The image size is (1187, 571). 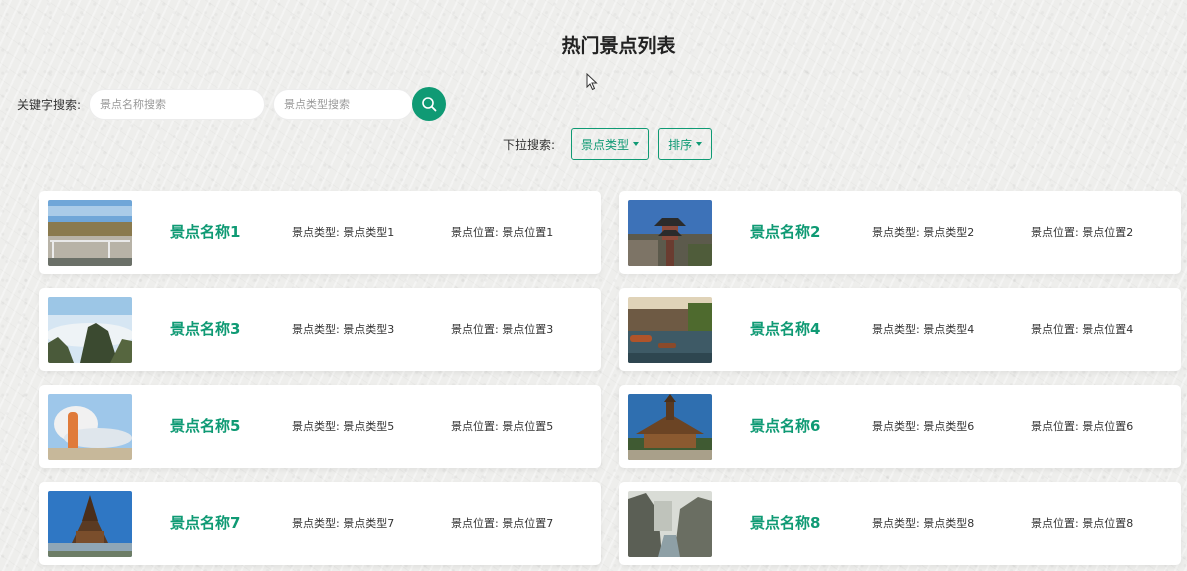 What do you see at coordinates (343, 104) in the screenshot?
I see `spot-type-search-input: 景点类型搜索` at bounding box center [343, 104].